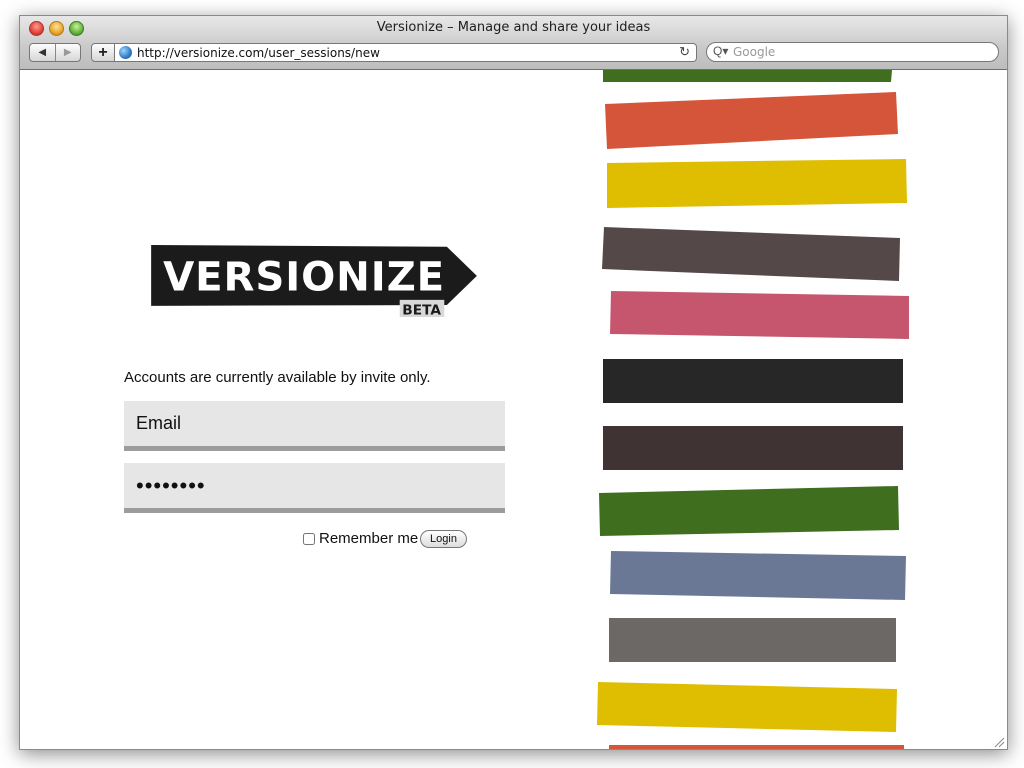  I want to click on remember-me-label: Remember me, so click(369, 538).